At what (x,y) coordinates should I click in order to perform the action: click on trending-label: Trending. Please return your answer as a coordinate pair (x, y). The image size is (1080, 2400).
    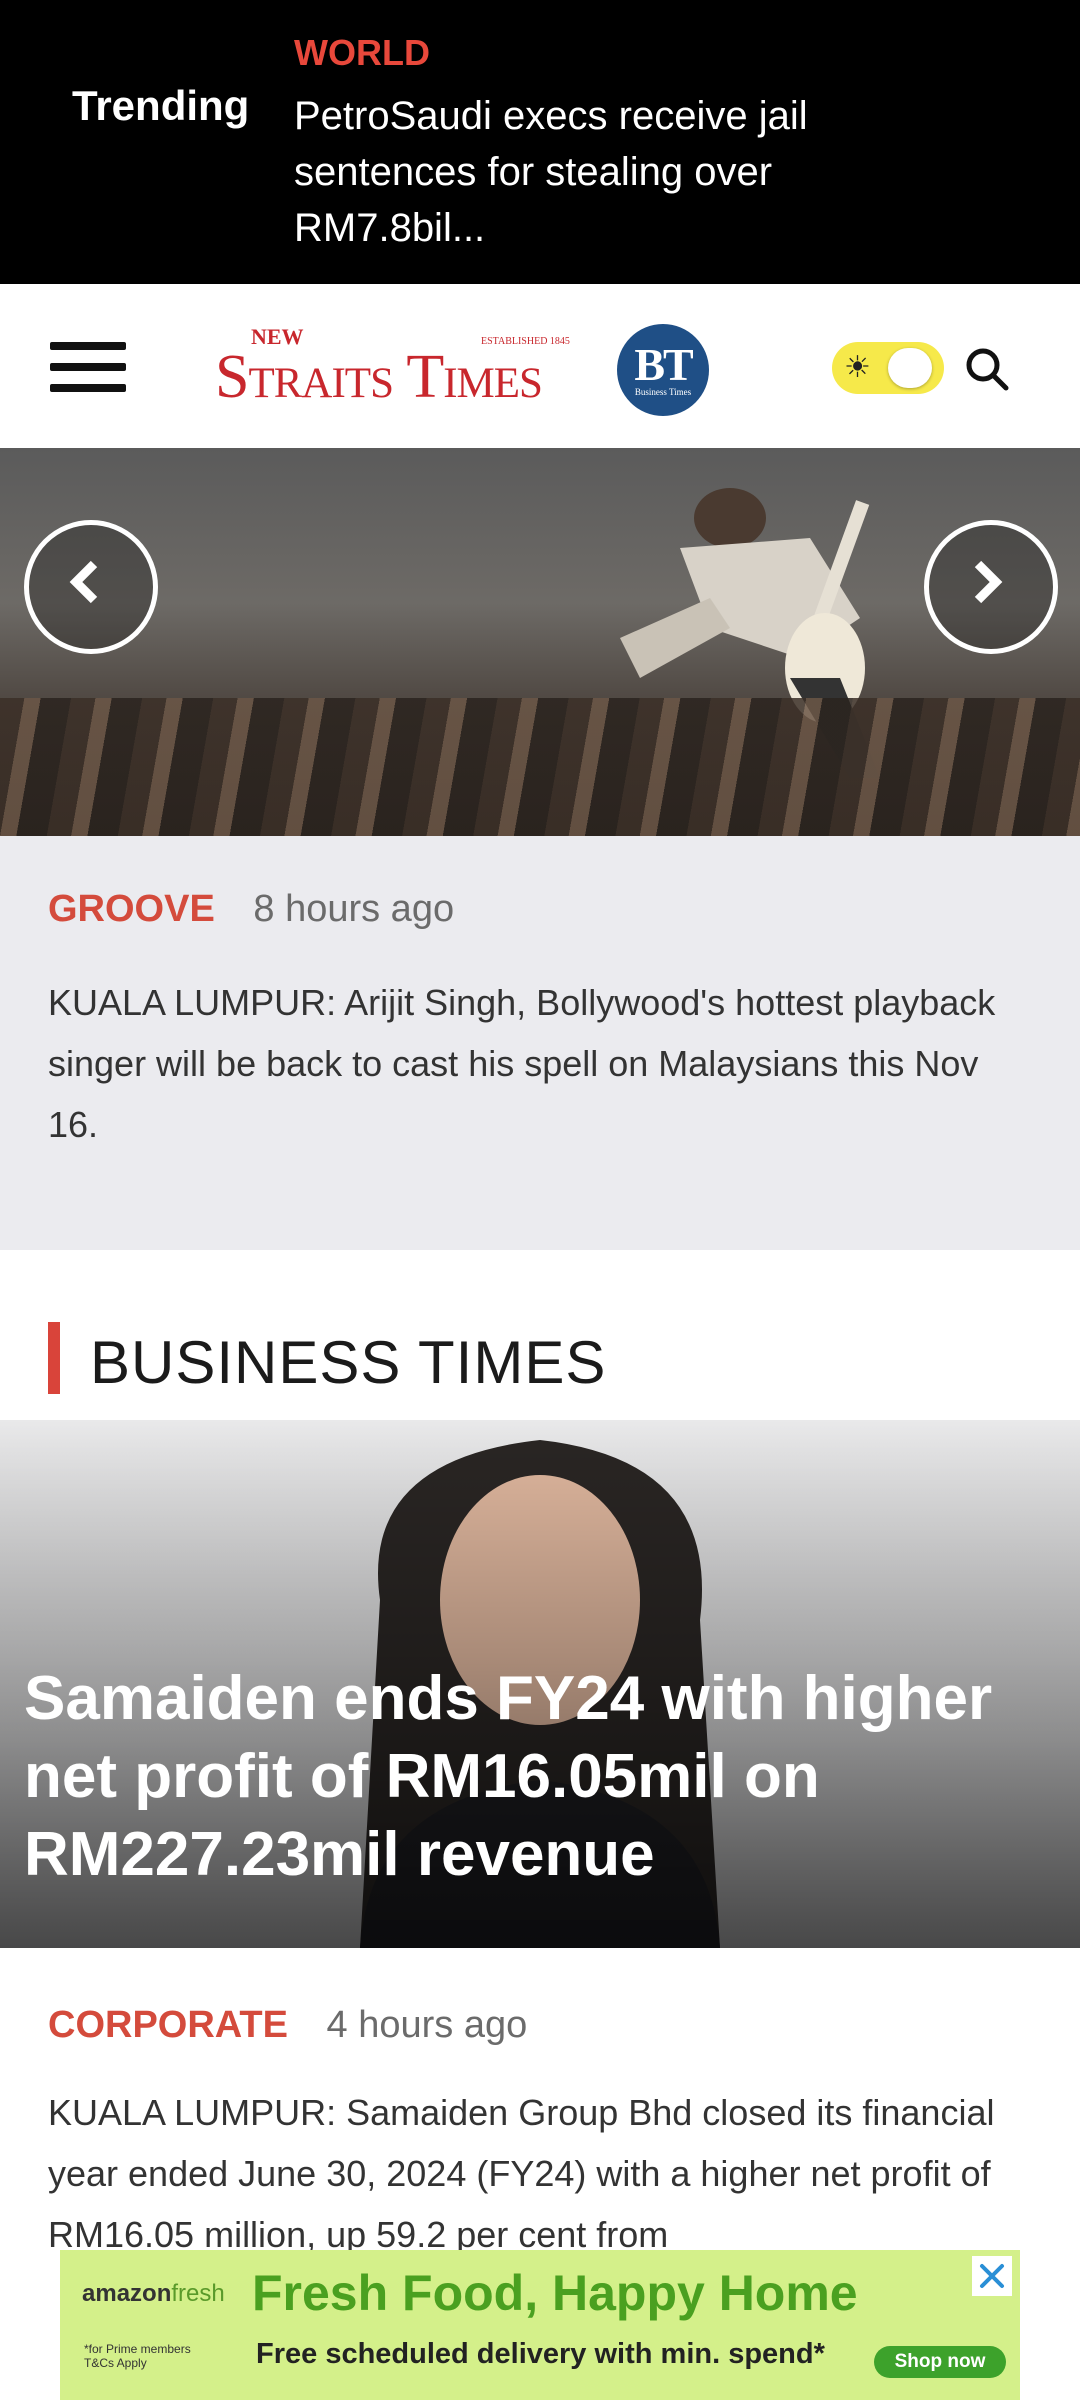
    Looking at the image, I should click on (161, 105).